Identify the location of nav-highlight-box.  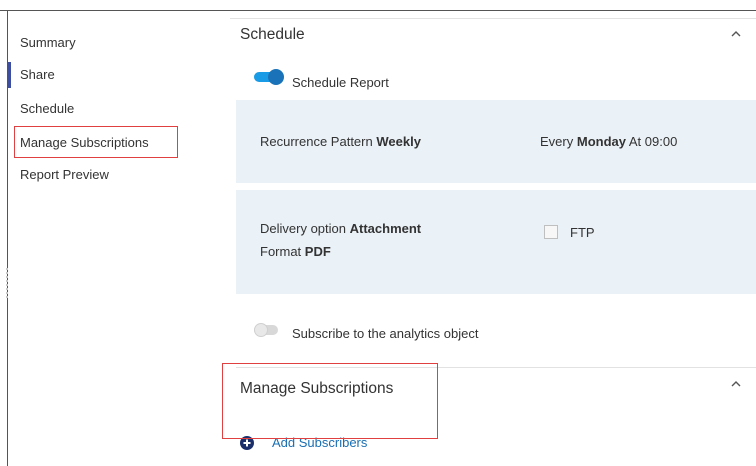
(96, 142).